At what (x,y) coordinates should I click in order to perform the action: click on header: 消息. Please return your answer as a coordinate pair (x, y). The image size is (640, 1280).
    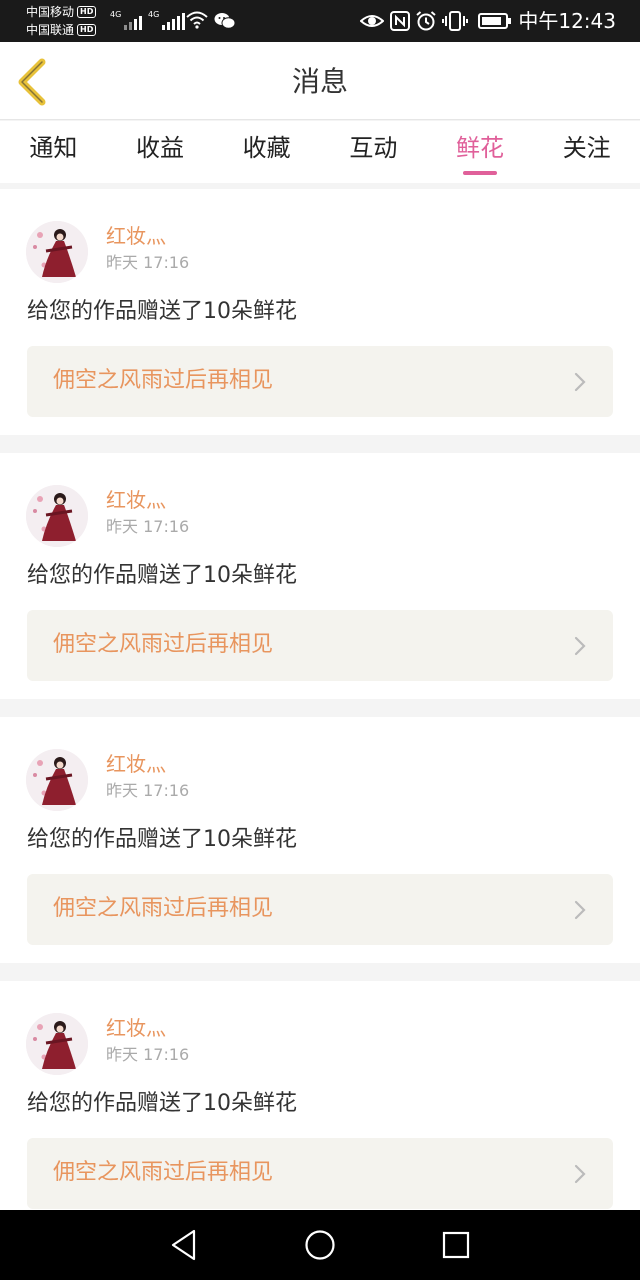
    Looking at the image, I should click on (320, 81).